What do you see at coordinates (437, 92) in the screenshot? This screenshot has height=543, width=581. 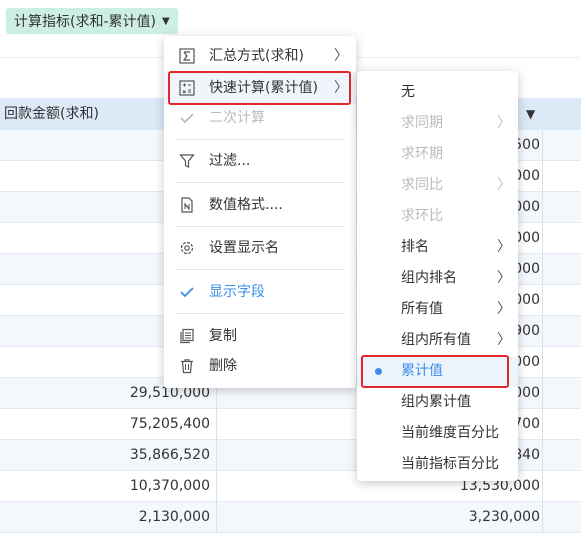 I see `submenu-item-none: 无` at bounding box center [437, 92].